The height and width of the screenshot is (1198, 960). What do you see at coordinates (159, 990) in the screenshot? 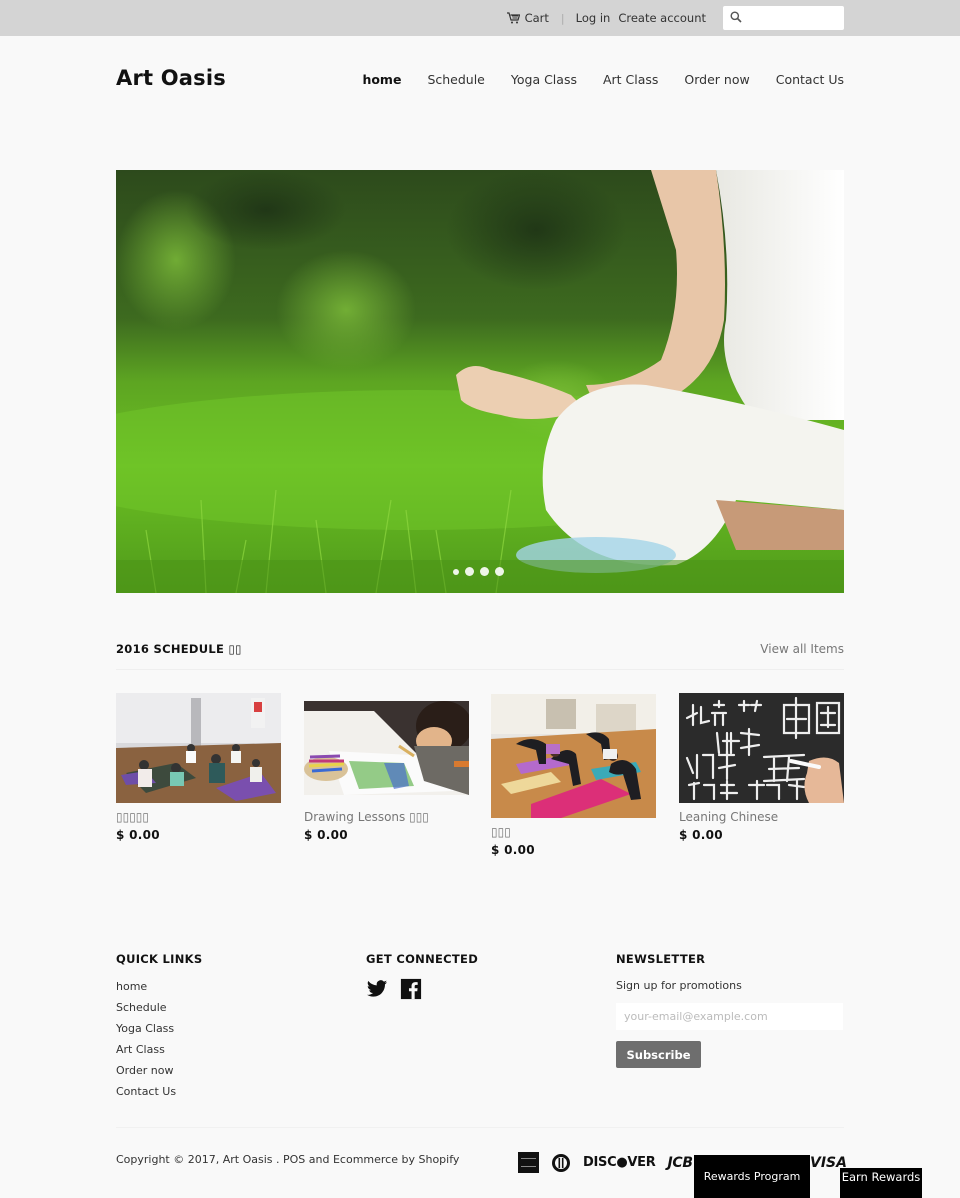
I see `footer-link-home: home` at bounding box center [159, 990].